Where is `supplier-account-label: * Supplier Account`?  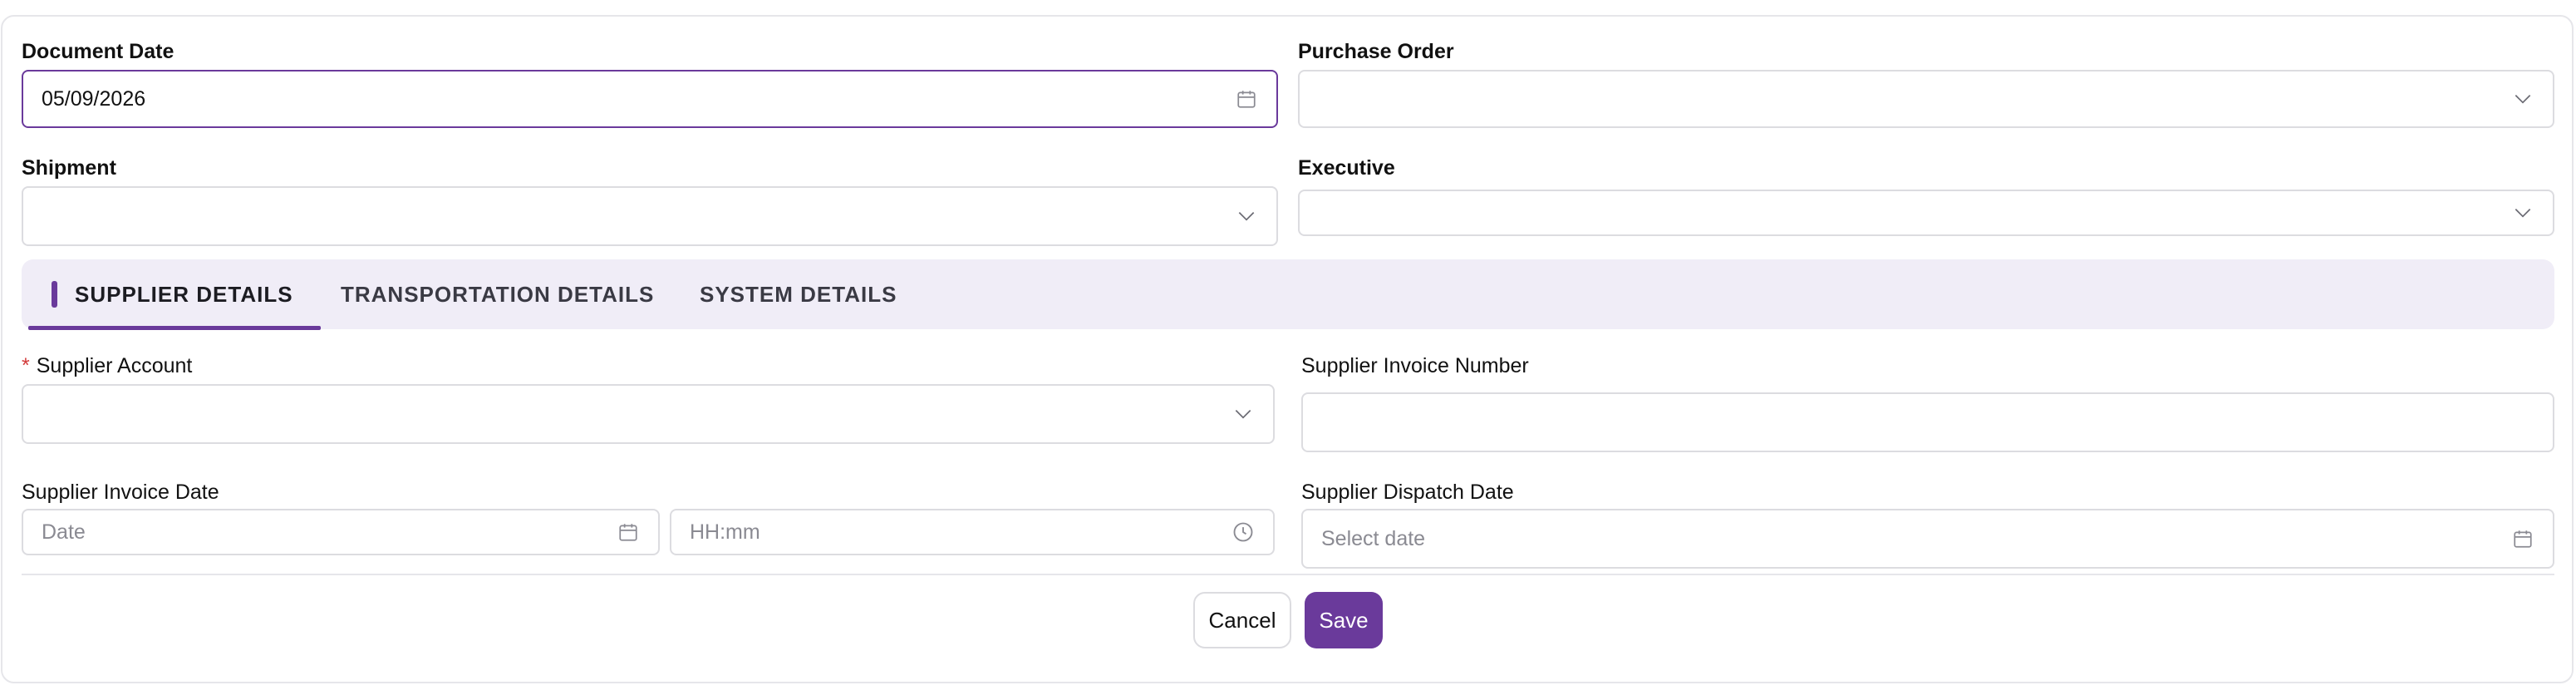 supplier-account-label: * Supplier Account is located at coordinates (107, 366).